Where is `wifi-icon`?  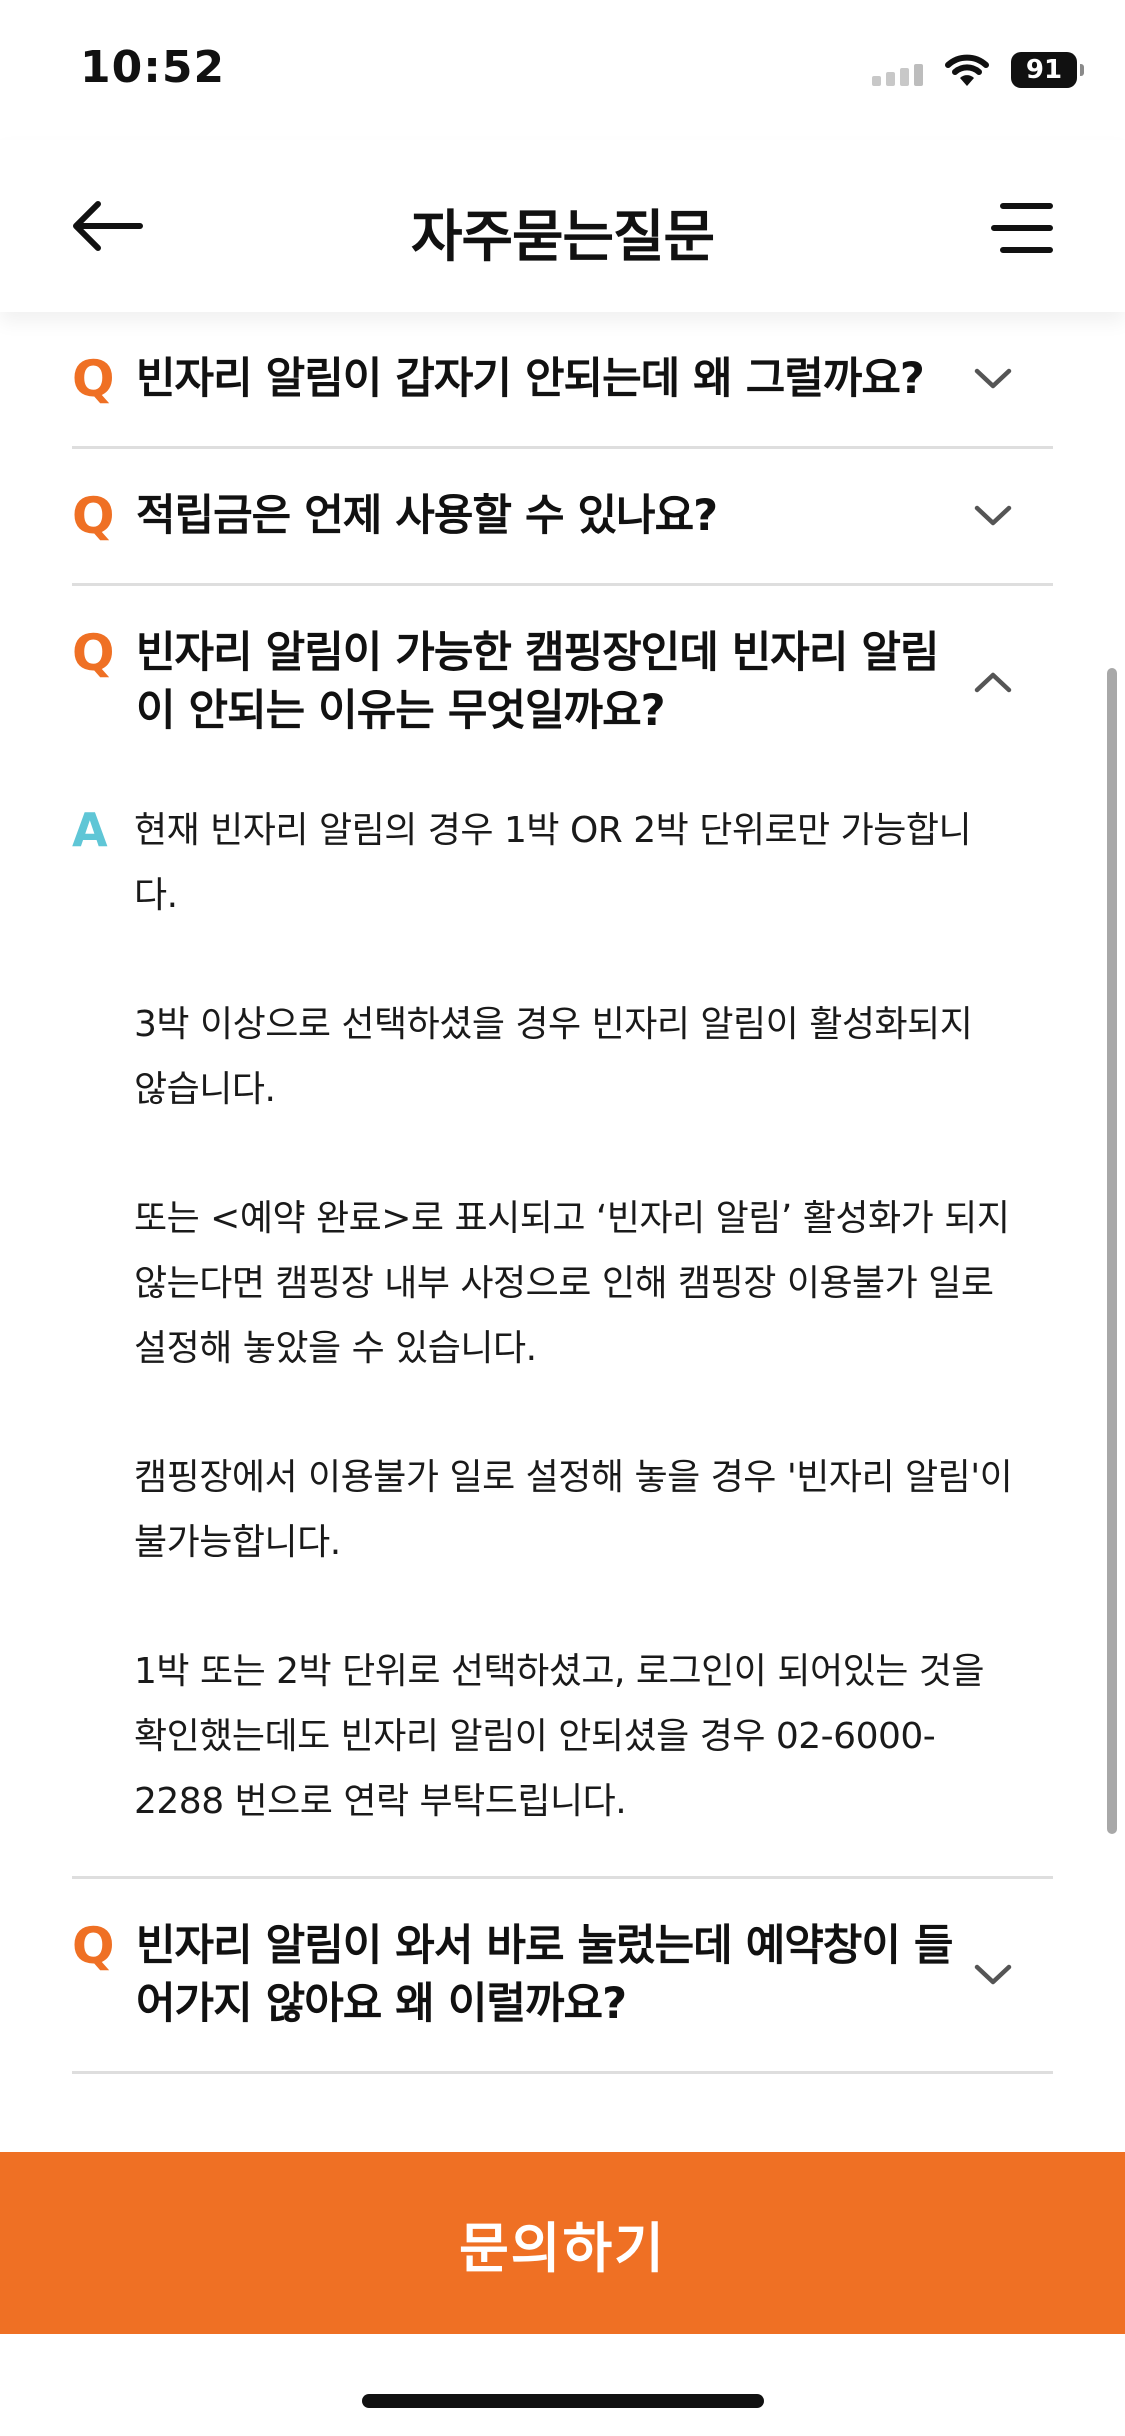 wifi-icon is located at coordinates (967, 70).